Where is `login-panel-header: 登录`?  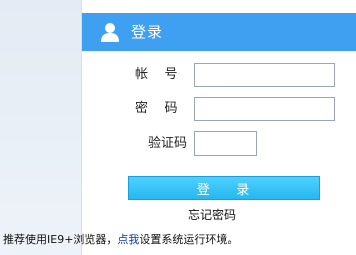 login-panel-header: 登录 is located at coordinates (219, 32).